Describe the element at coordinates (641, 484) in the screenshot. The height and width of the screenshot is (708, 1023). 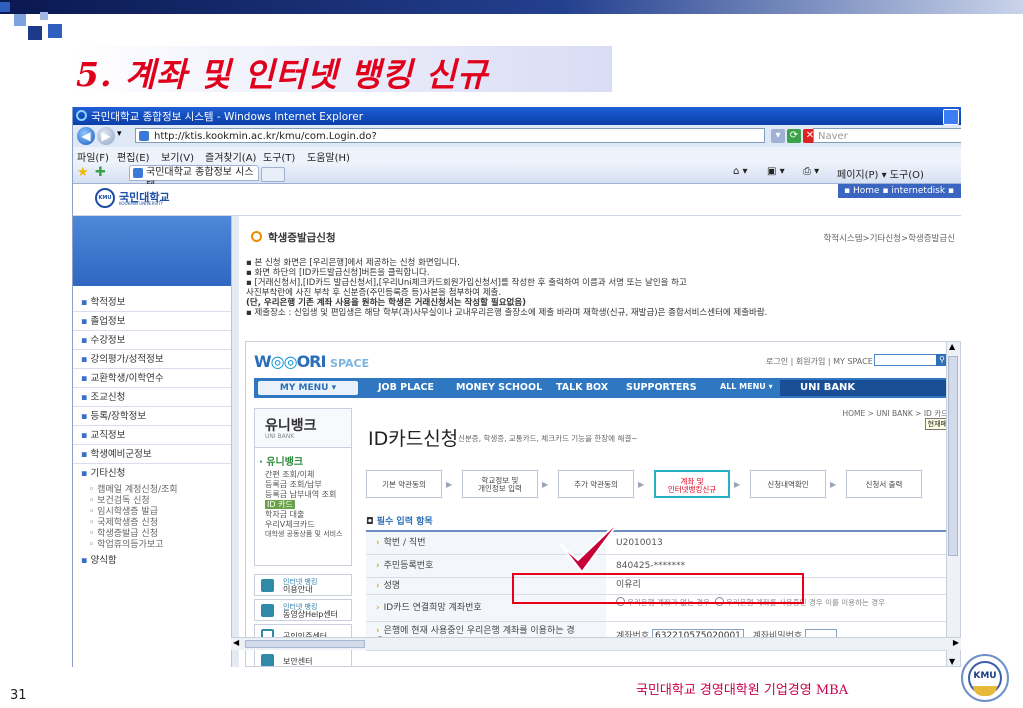
I see `step-arrow-icon: ▶` at that location.